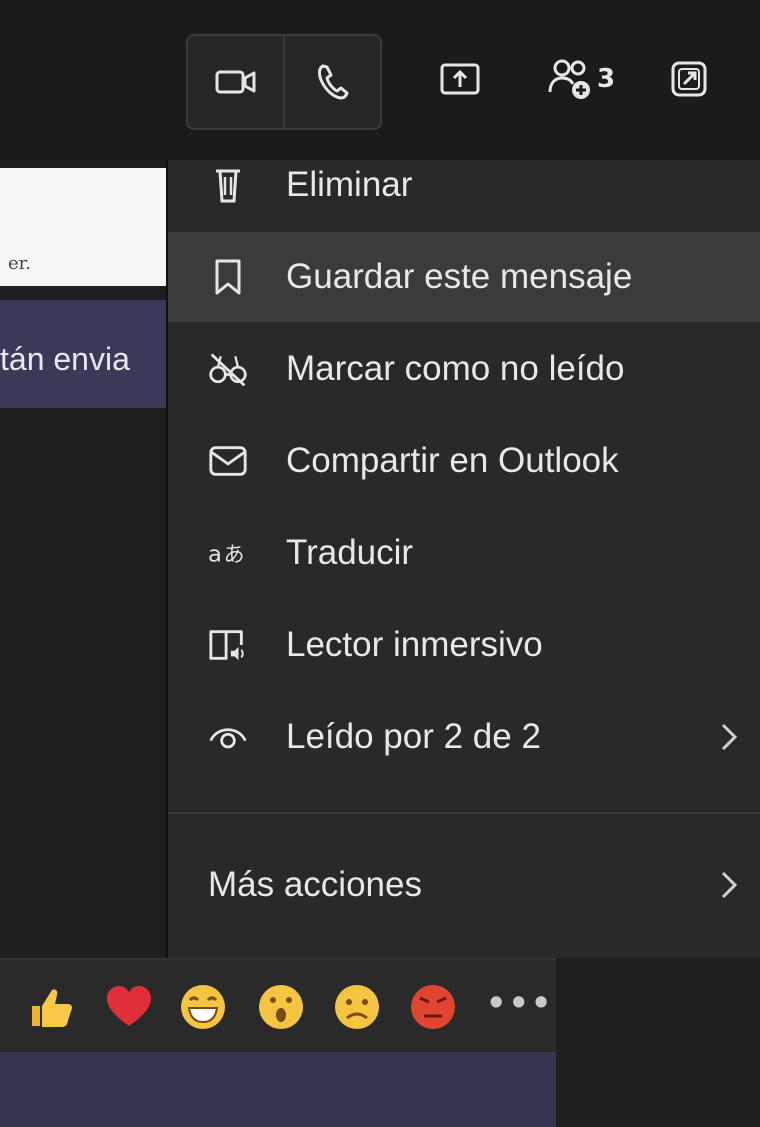 The width and height of the screenshot is (760, 1127). I want to click on menu-item-marcar-no-leido: Marcar como no leído, so click(464, 369).